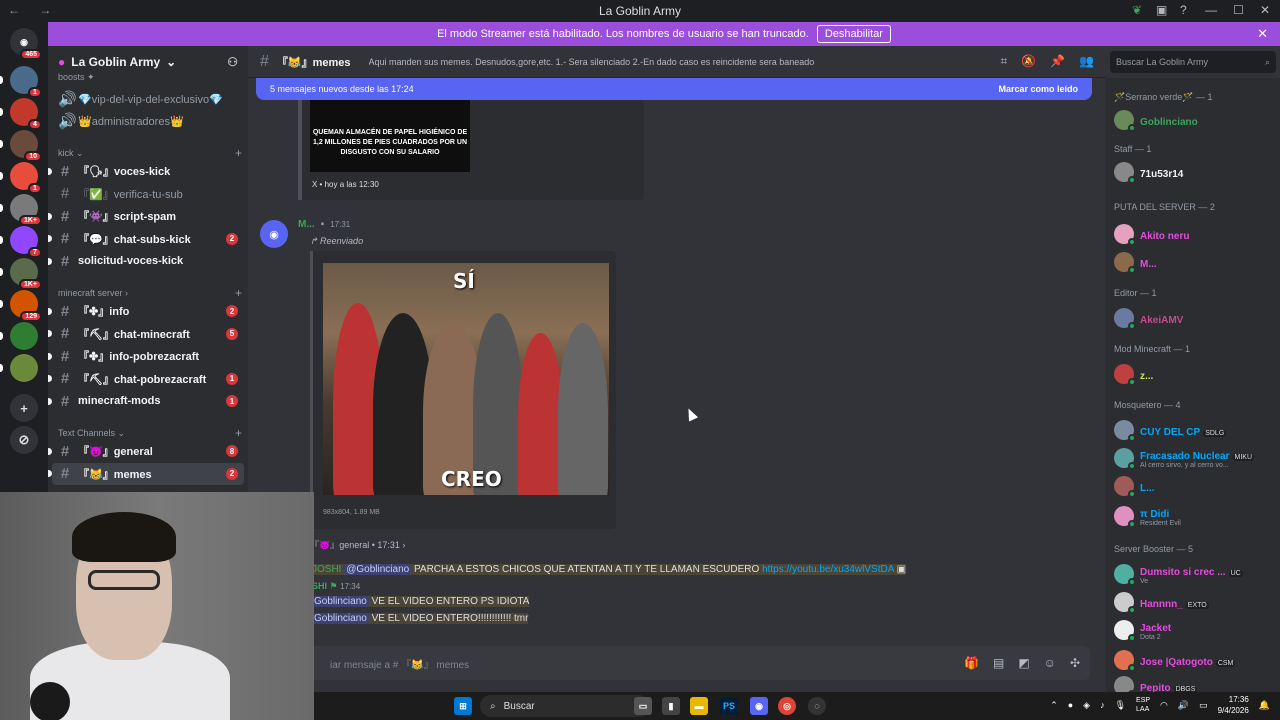 This screenshot has width=1280, height=720. I want to click on channel-item: # 『⛏』chat-pobrezacraft 1, so click(146, 379).